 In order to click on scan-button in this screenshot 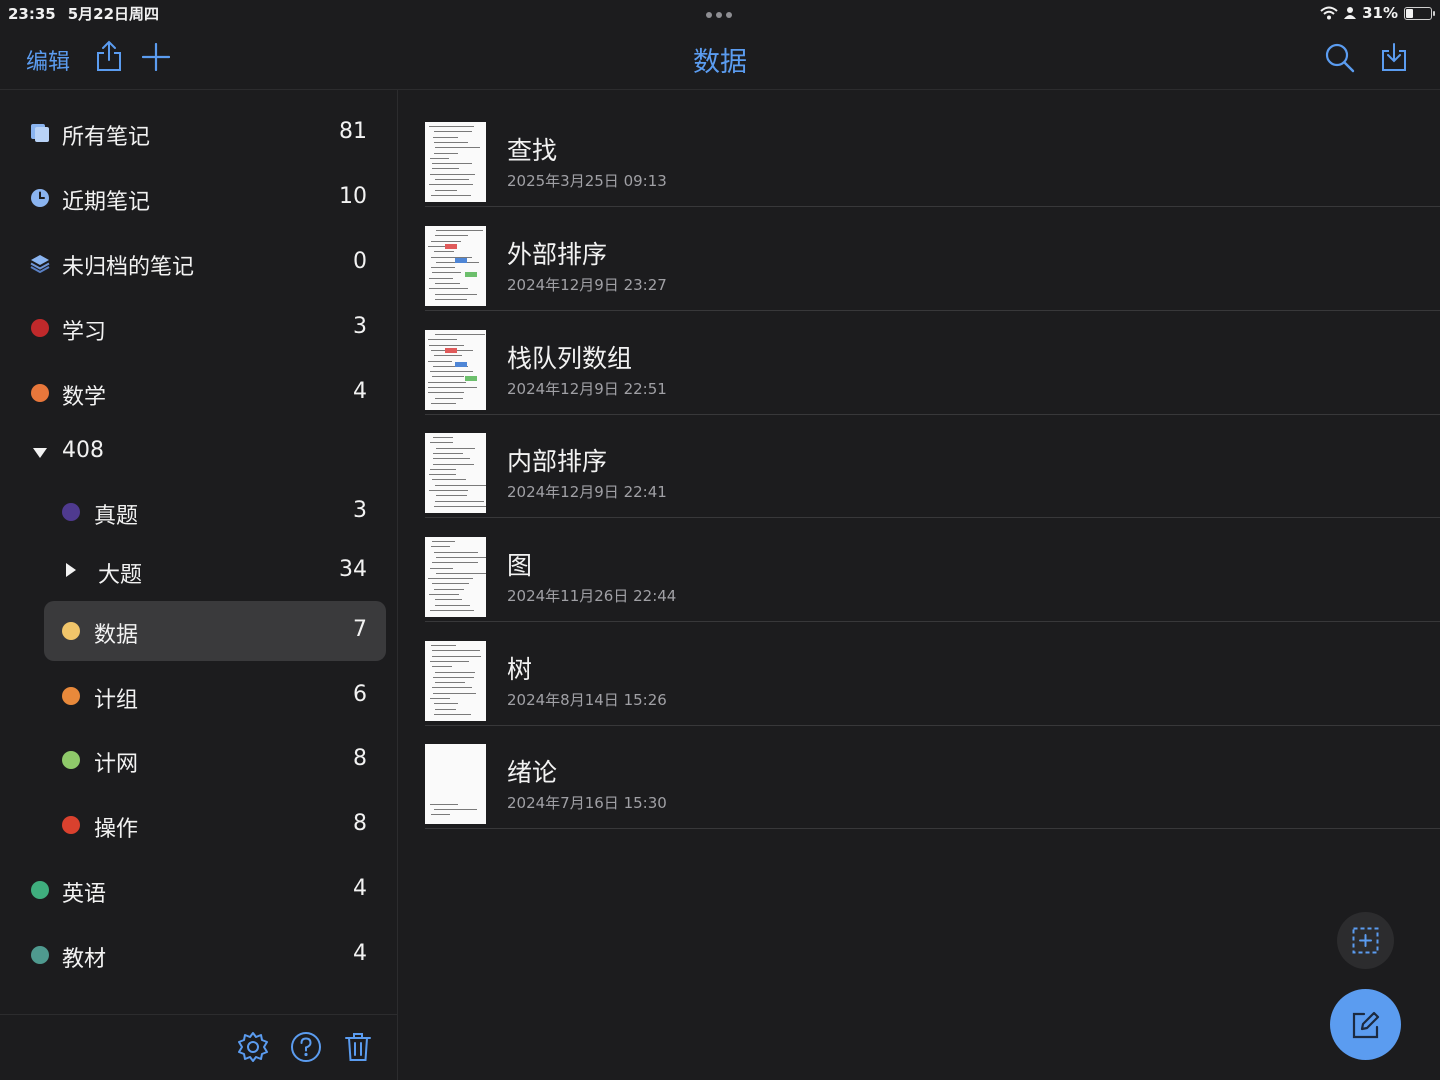, I will do `click(1365, 940)`.